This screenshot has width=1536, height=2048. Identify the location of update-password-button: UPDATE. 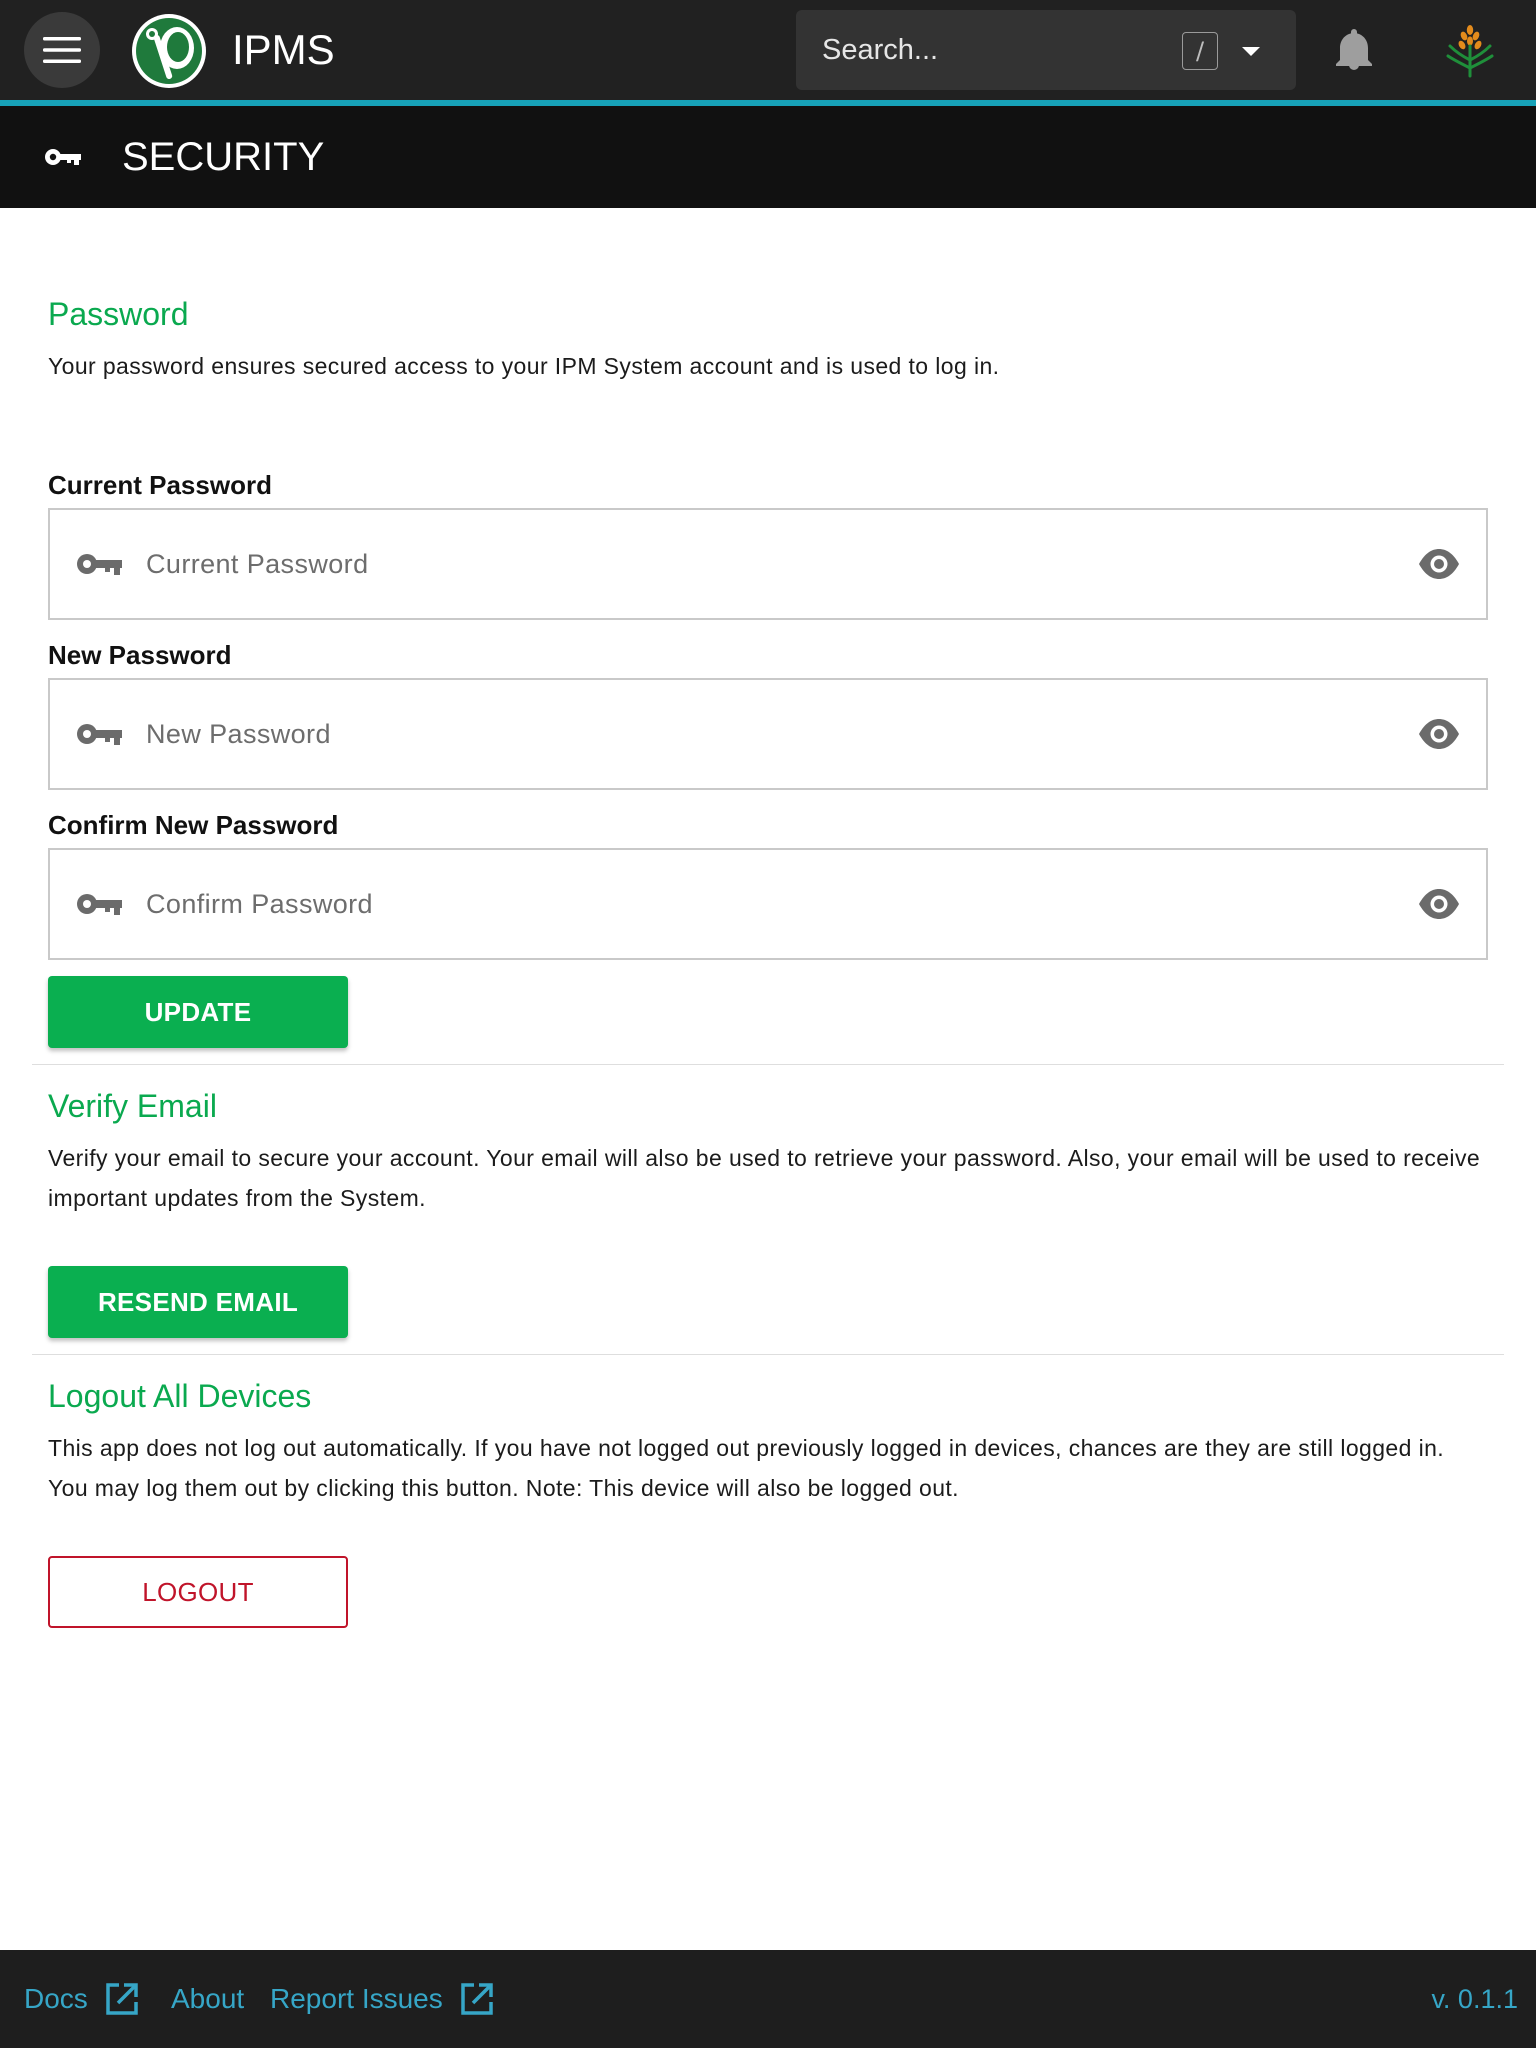
(198, 1012).